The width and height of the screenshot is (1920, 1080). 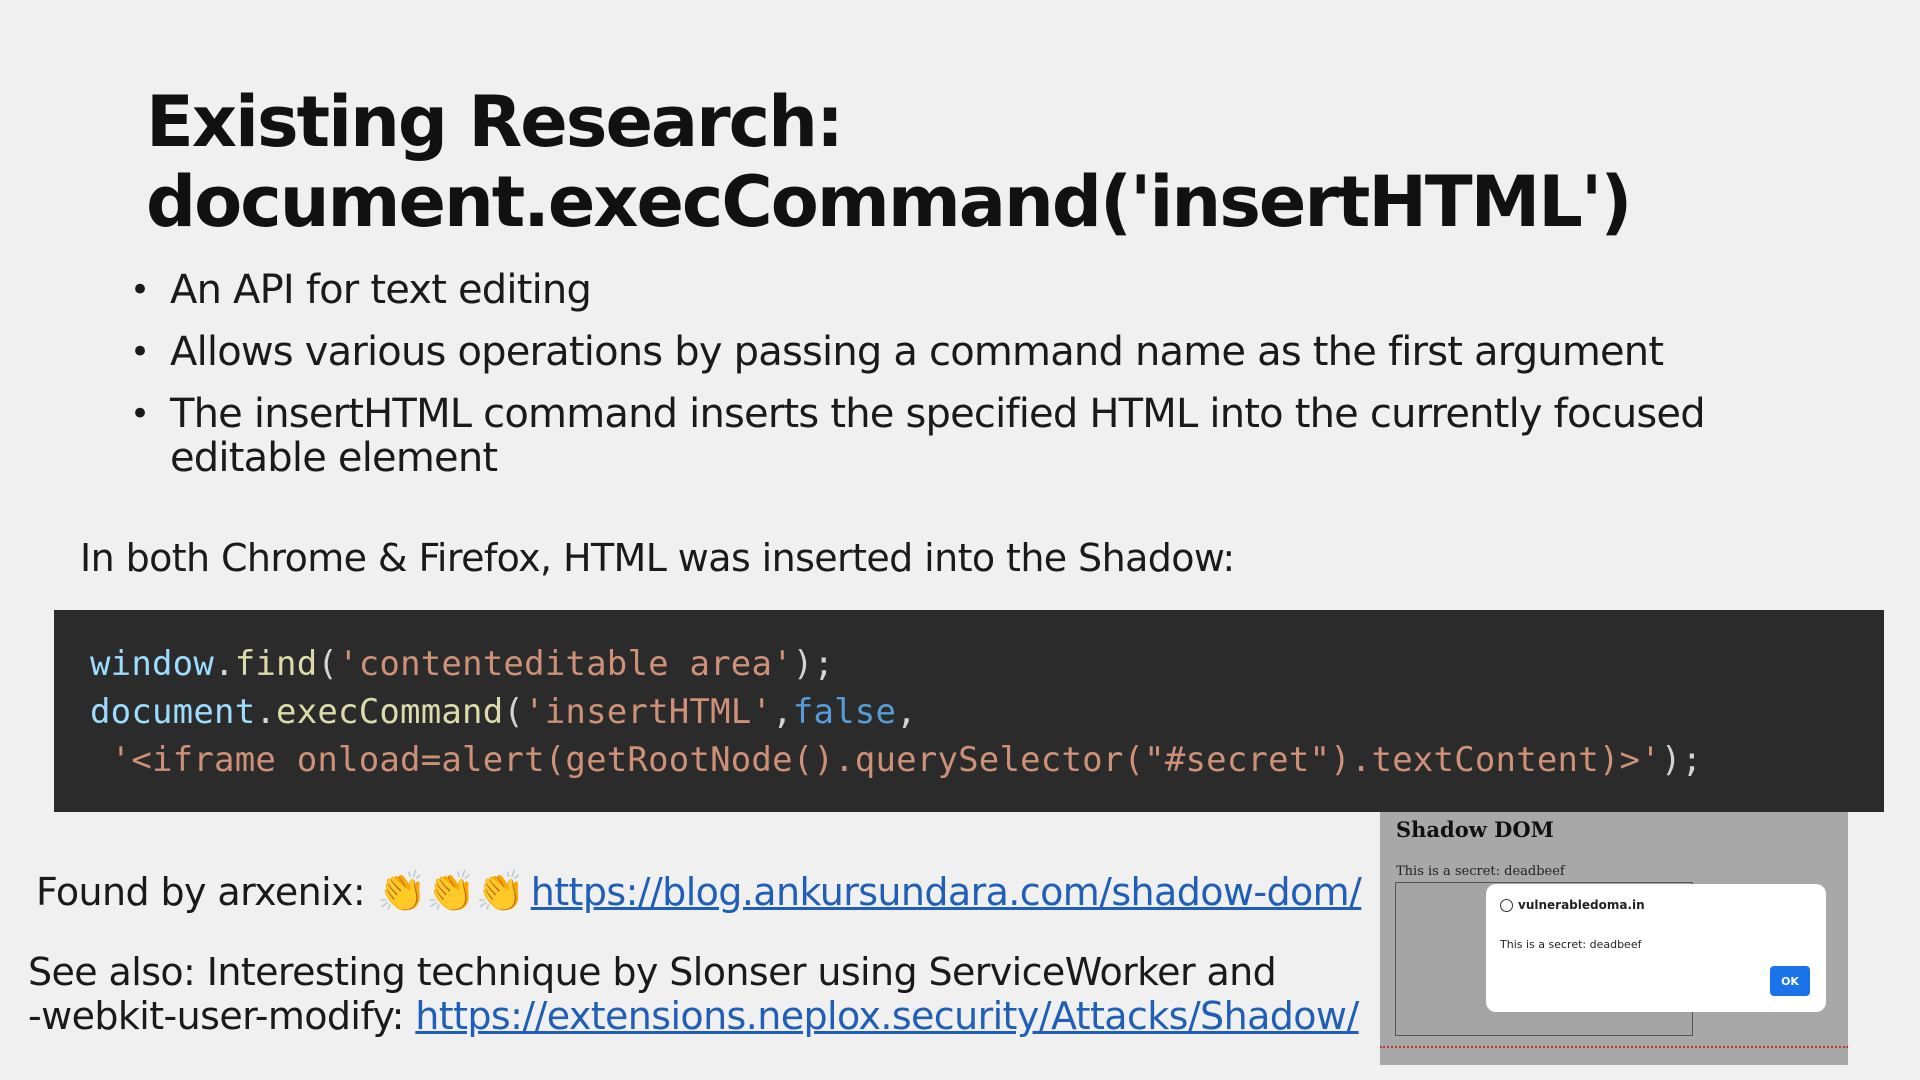 What do you see at coordinates (201, 891) in the screenshot?
I see `found-by-label: Found by arxenix:` at bounding box center [201, 891].